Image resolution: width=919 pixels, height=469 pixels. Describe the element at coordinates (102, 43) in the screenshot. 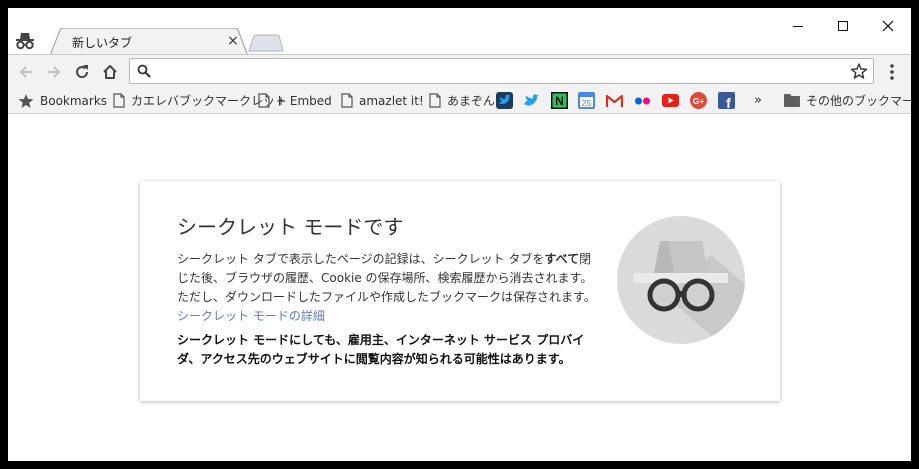

I see `tab-title: 新しいタブ` at that location.